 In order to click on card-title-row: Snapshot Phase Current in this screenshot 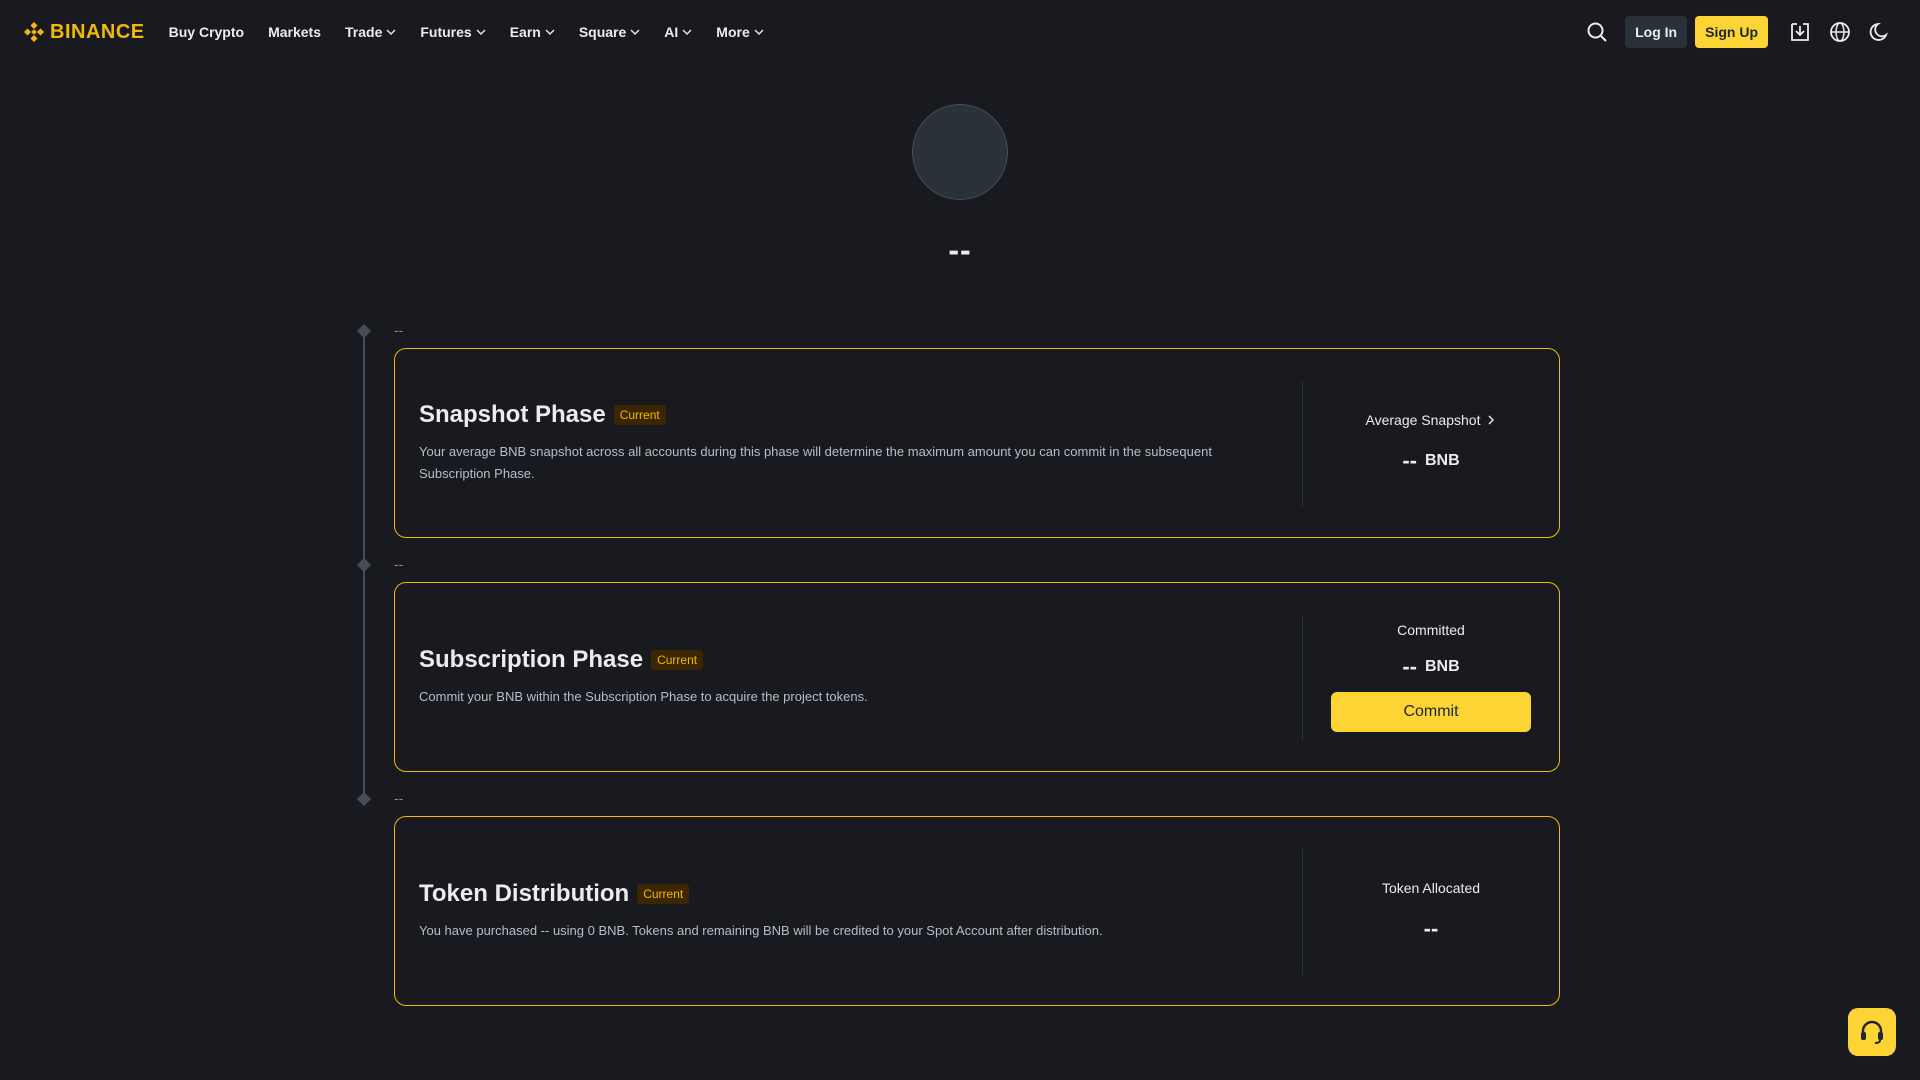, I will do `click(844, 415)`.